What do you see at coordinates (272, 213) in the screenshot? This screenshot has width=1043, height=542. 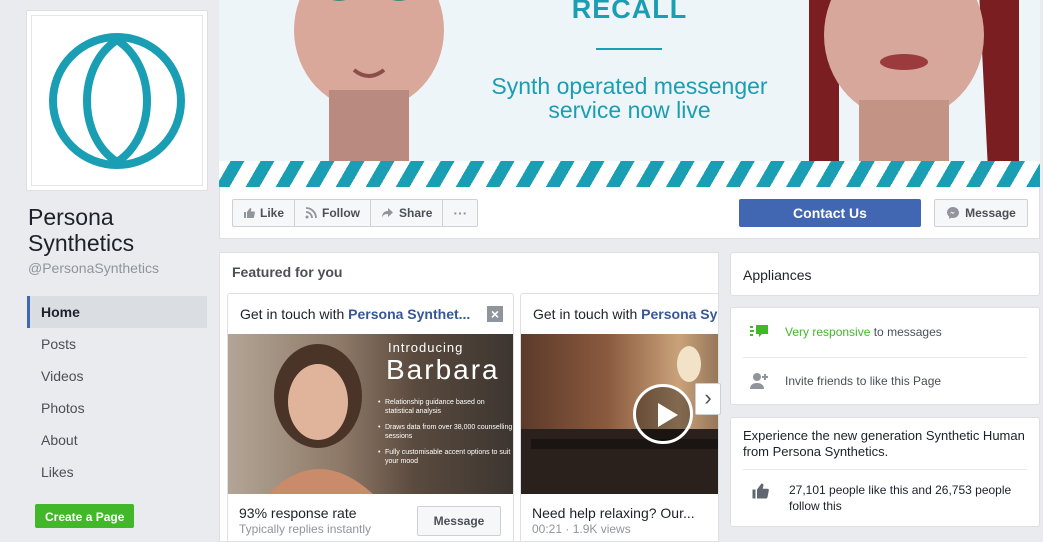 I see `like-label: Like` at bounding box center [272, 213].